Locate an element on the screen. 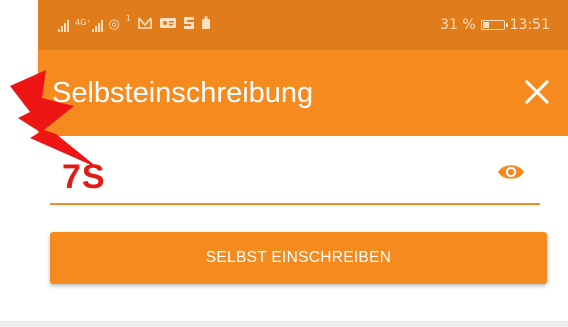  battery-icon is located at coordinates (494, 25).